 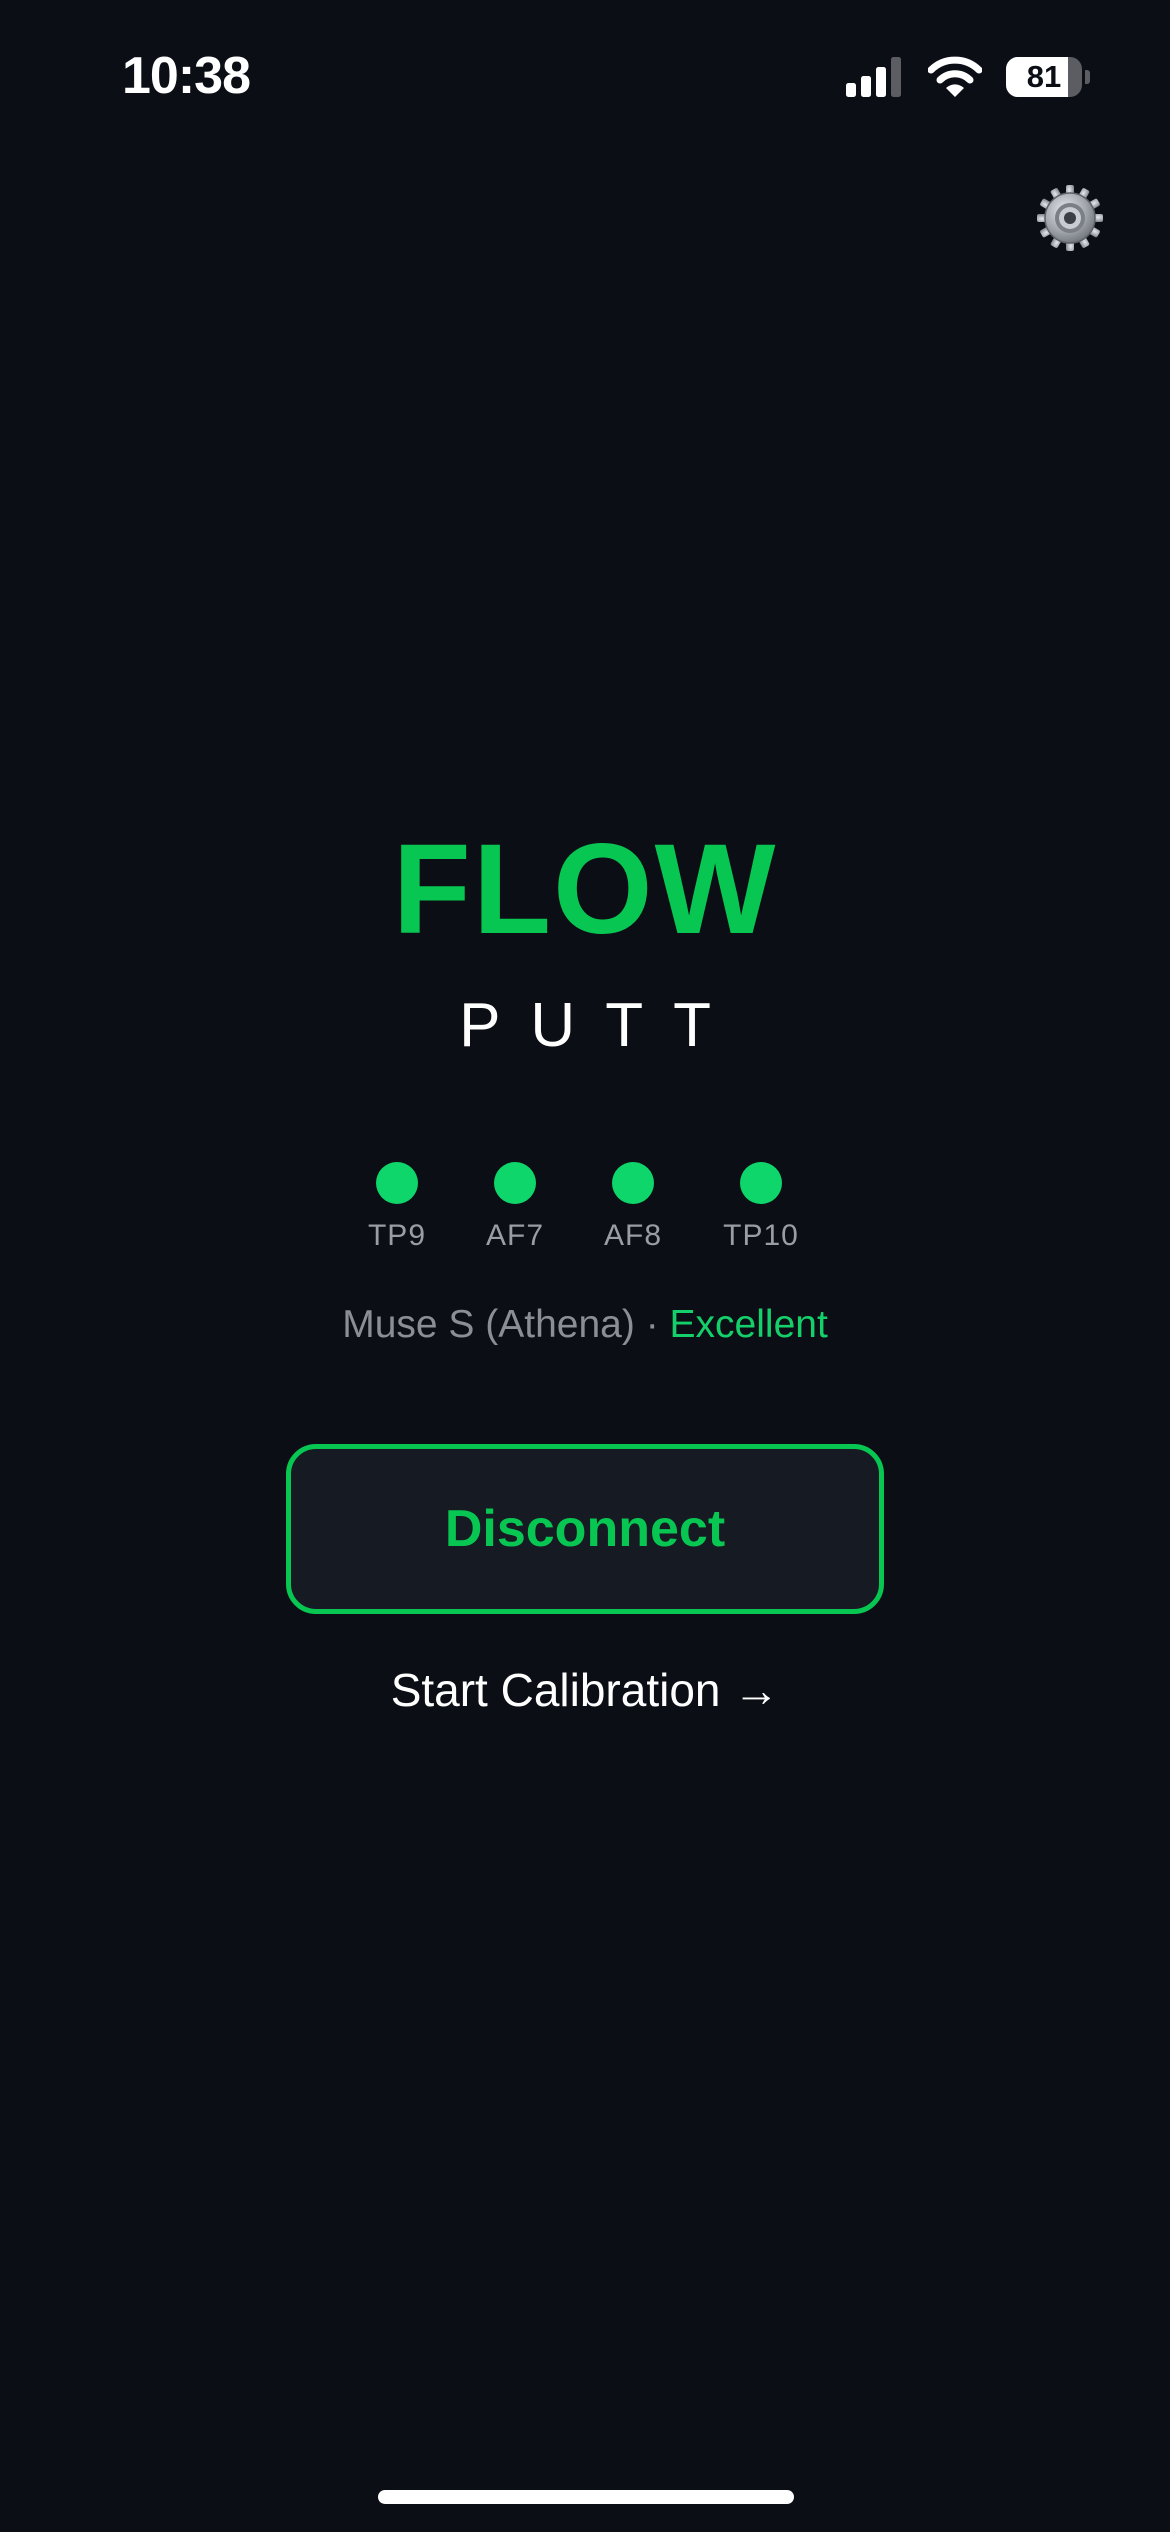 I want to click on battery-level: 81, so click(x=1044, y=76).